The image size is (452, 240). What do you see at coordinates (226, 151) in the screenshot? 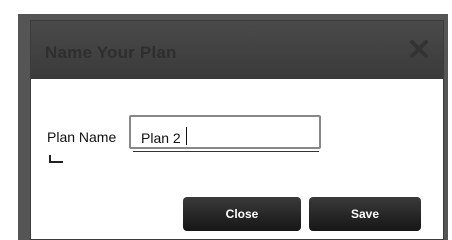
I see `field-underline` at bounding box center [226, 151].